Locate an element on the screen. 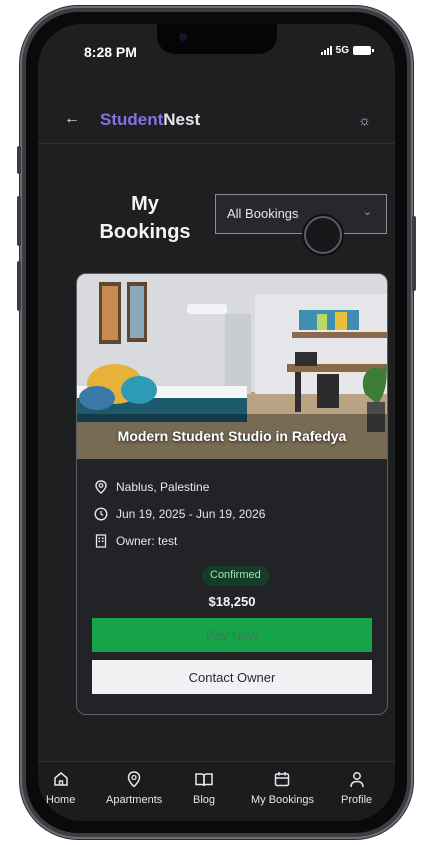  touch-cursor is located at coordinates (323, 235).